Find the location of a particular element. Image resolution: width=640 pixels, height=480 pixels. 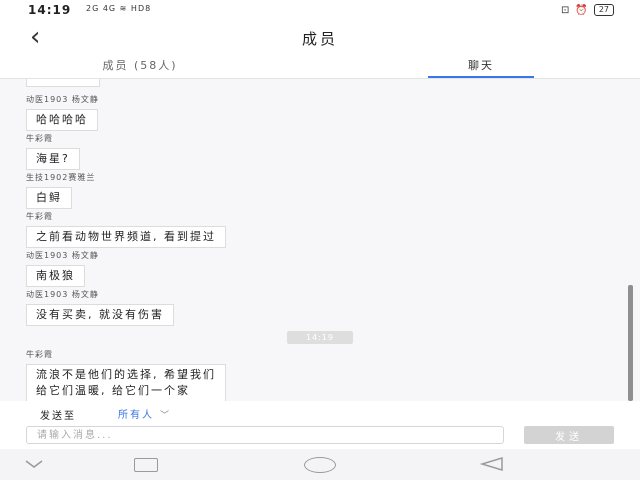

status-bar: 14:19 2G 4G ≋ HD8 ⊡ ⏰ 27 is located at coordinates (320, 11).